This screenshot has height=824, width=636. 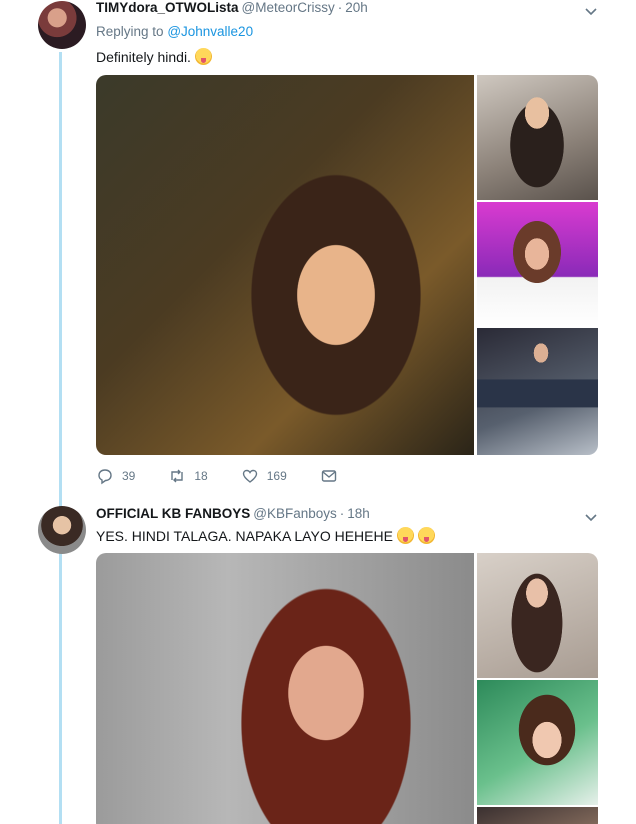 I want to click on display-name: TIMYdora_OTWOLista, so click(x=167, y=7).